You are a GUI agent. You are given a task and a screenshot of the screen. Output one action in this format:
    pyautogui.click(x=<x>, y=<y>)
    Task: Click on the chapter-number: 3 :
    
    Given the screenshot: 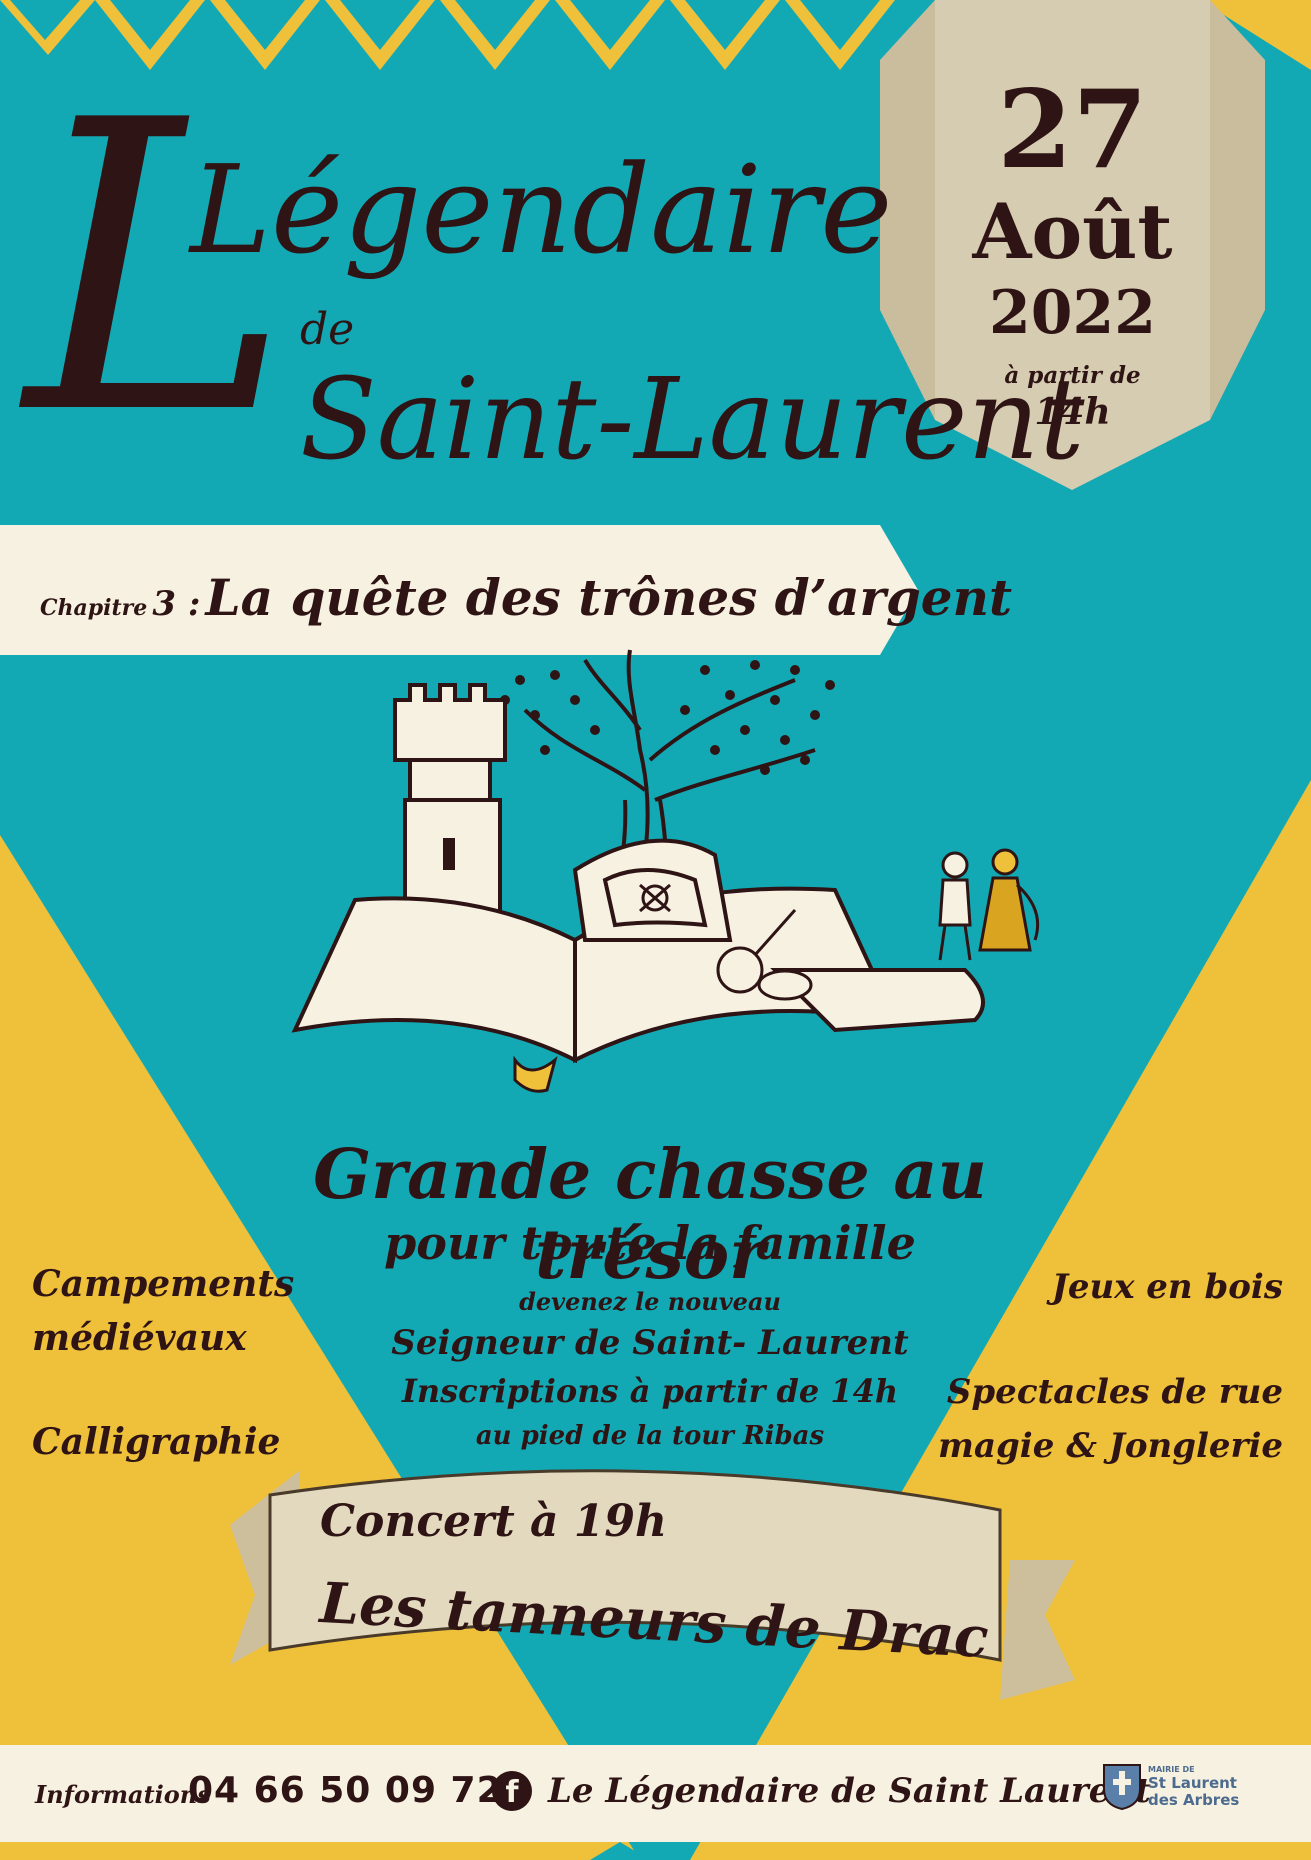 What is the action you would take?
    pyautogui.click(x=176, y=604)
    